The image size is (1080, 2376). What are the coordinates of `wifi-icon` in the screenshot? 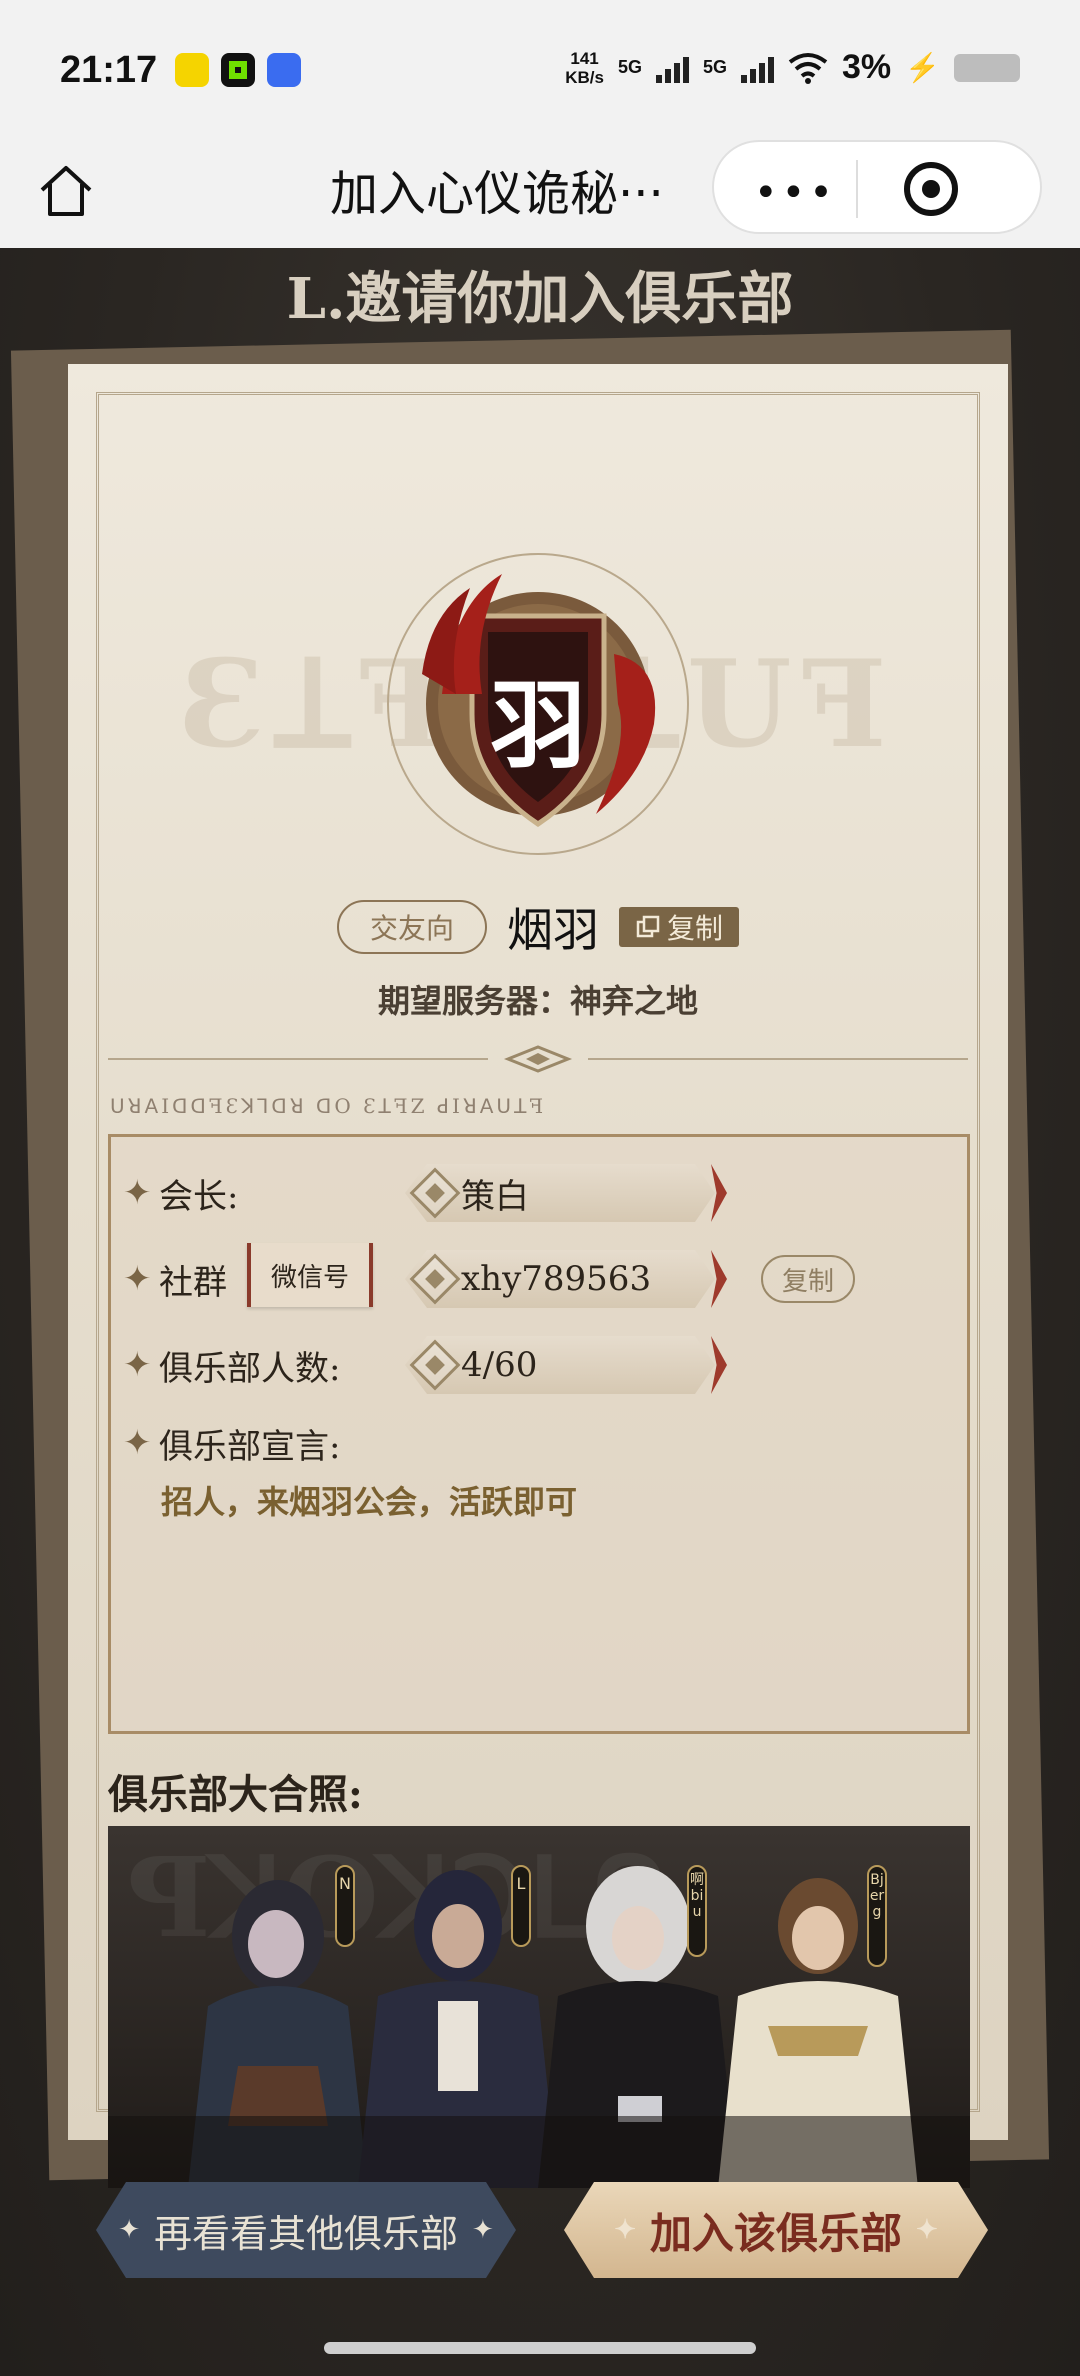 It's located at (808, 68).